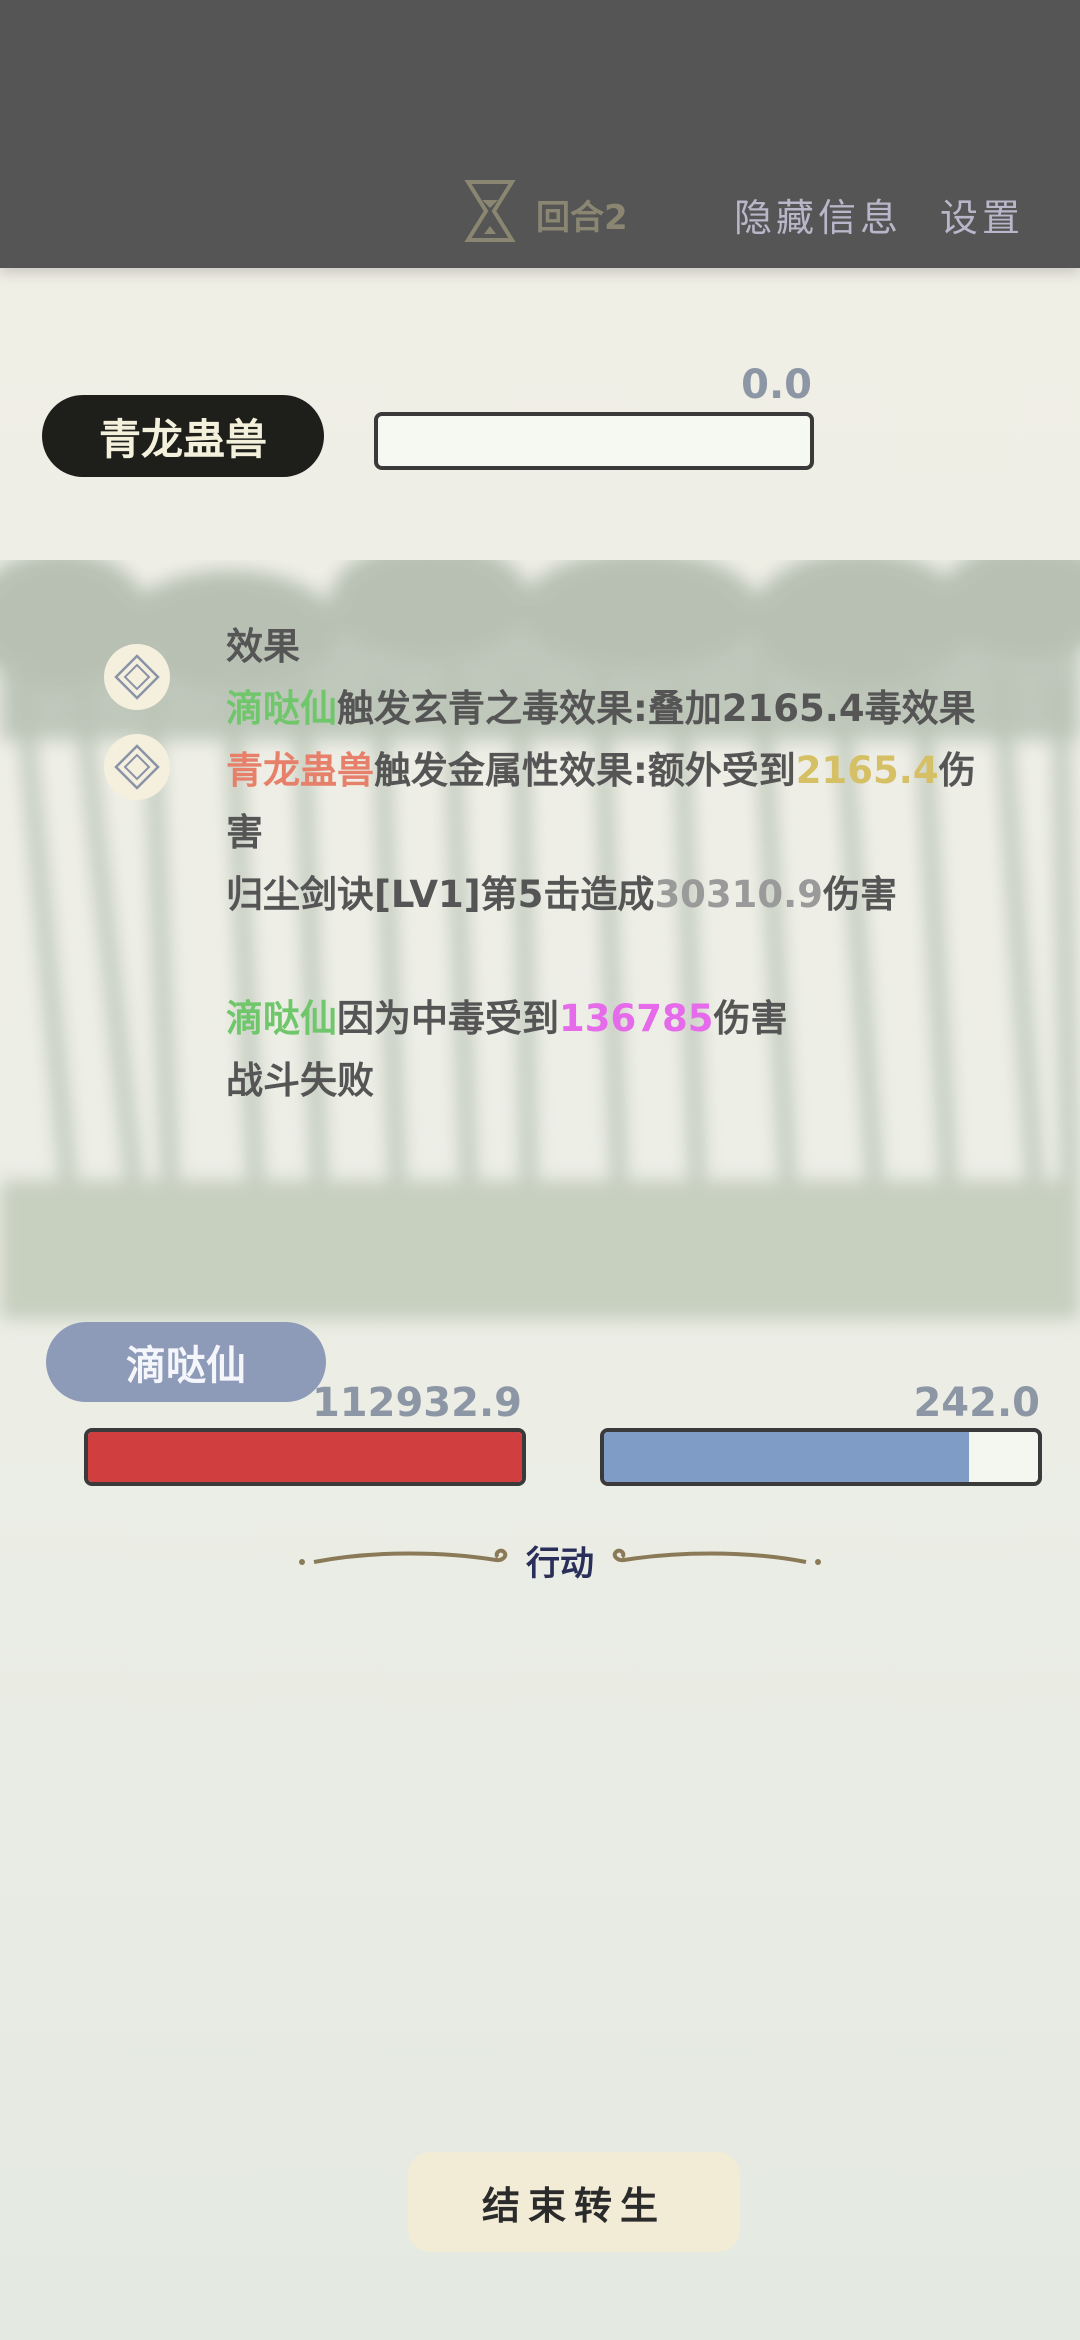 Image resolution: width=1080 pixels, height=2340 pixels. Describe the element at coordinates (616, 957) in the screenshot. I see `log-spacer` at that location.